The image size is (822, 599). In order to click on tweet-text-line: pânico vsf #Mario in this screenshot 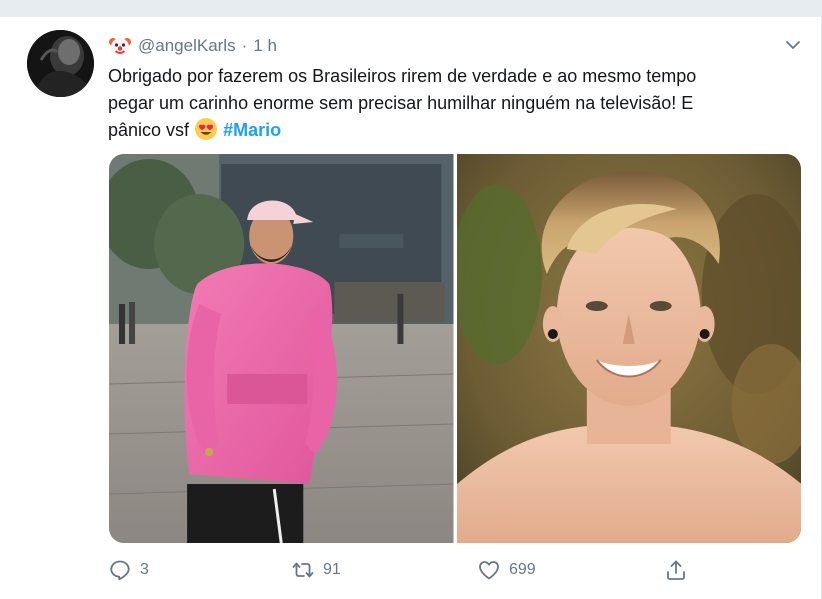, I will do `click(458, 130)`.